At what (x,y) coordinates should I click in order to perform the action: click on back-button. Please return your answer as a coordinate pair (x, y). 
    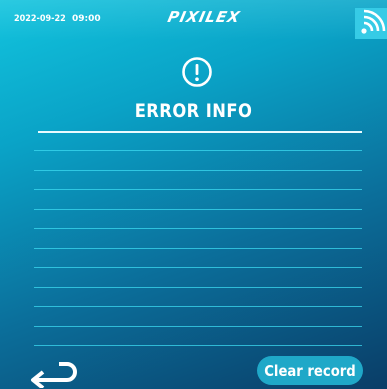
    Looking at the image, I should click on (52, 374).